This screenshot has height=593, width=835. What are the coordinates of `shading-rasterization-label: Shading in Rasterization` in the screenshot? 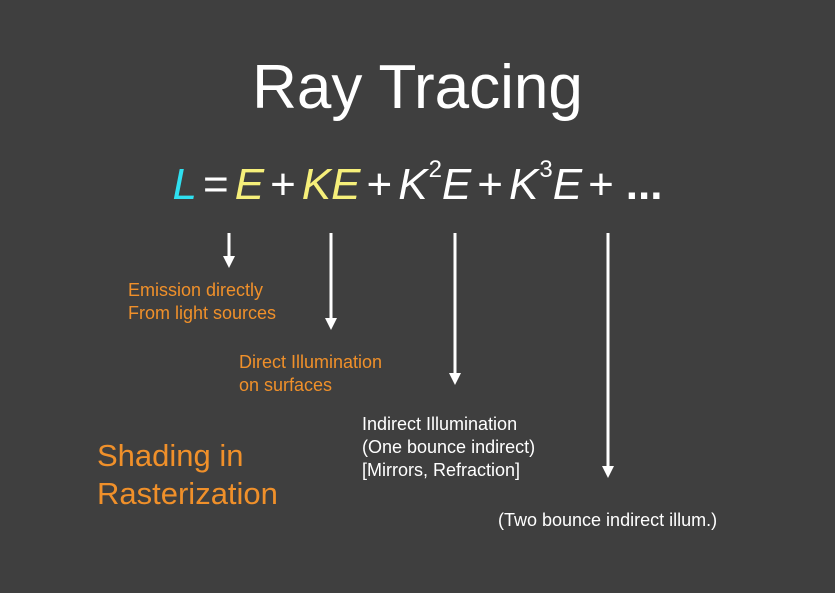 It's located at (187, 474).